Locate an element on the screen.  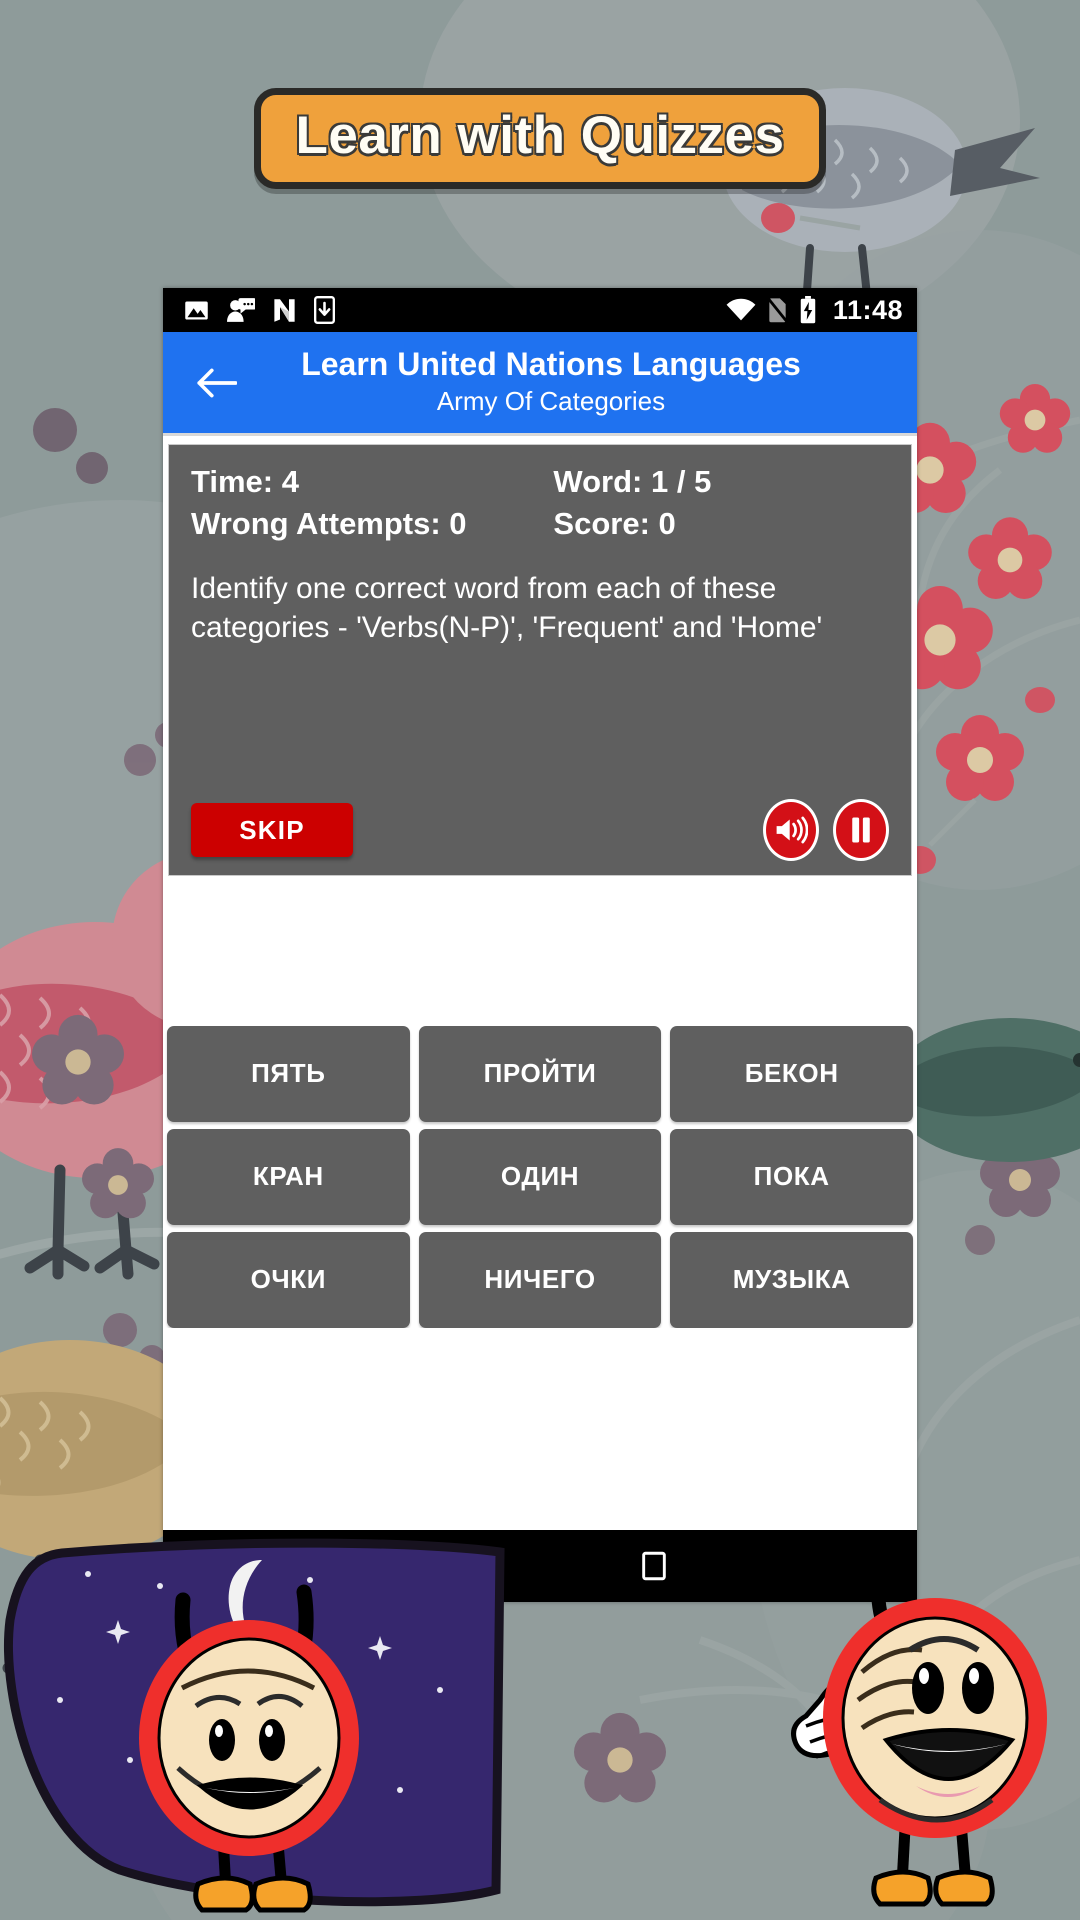
status-bar: 11:48 is located at coordinates (540, 310).